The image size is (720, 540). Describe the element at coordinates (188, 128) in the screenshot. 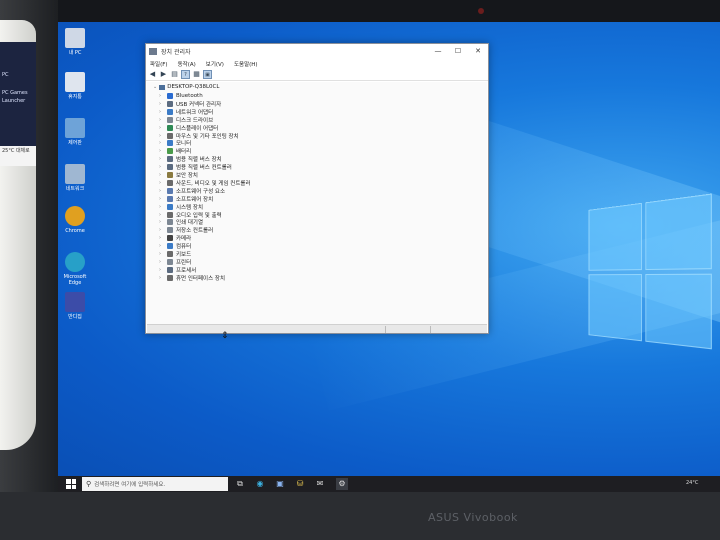

I see `tree-node: › 디스플레이 어댑터` at that location.